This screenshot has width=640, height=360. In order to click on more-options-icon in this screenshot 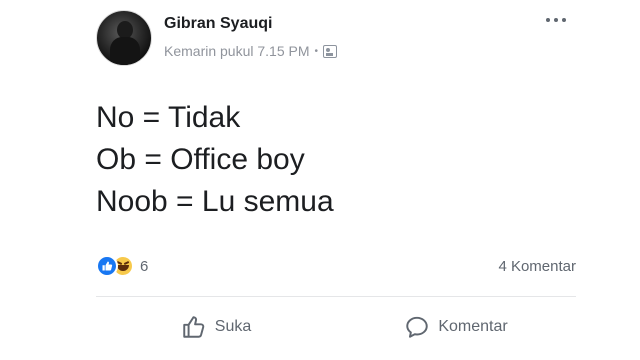, I will do `click(556, 20)`.